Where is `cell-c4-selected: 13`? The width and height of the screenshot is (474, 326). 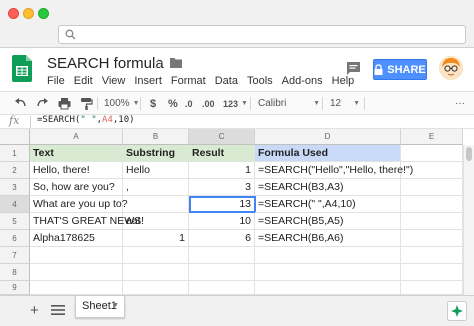 cell-c4-selected: 13 is located at coordinates (222, 204).